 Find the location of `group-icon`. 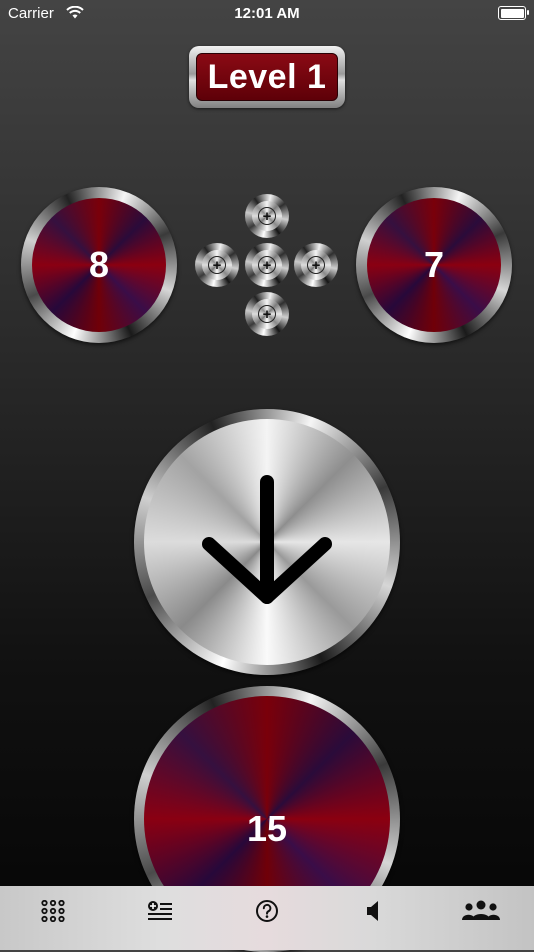

group-icon is located at coordinates (481, 910).